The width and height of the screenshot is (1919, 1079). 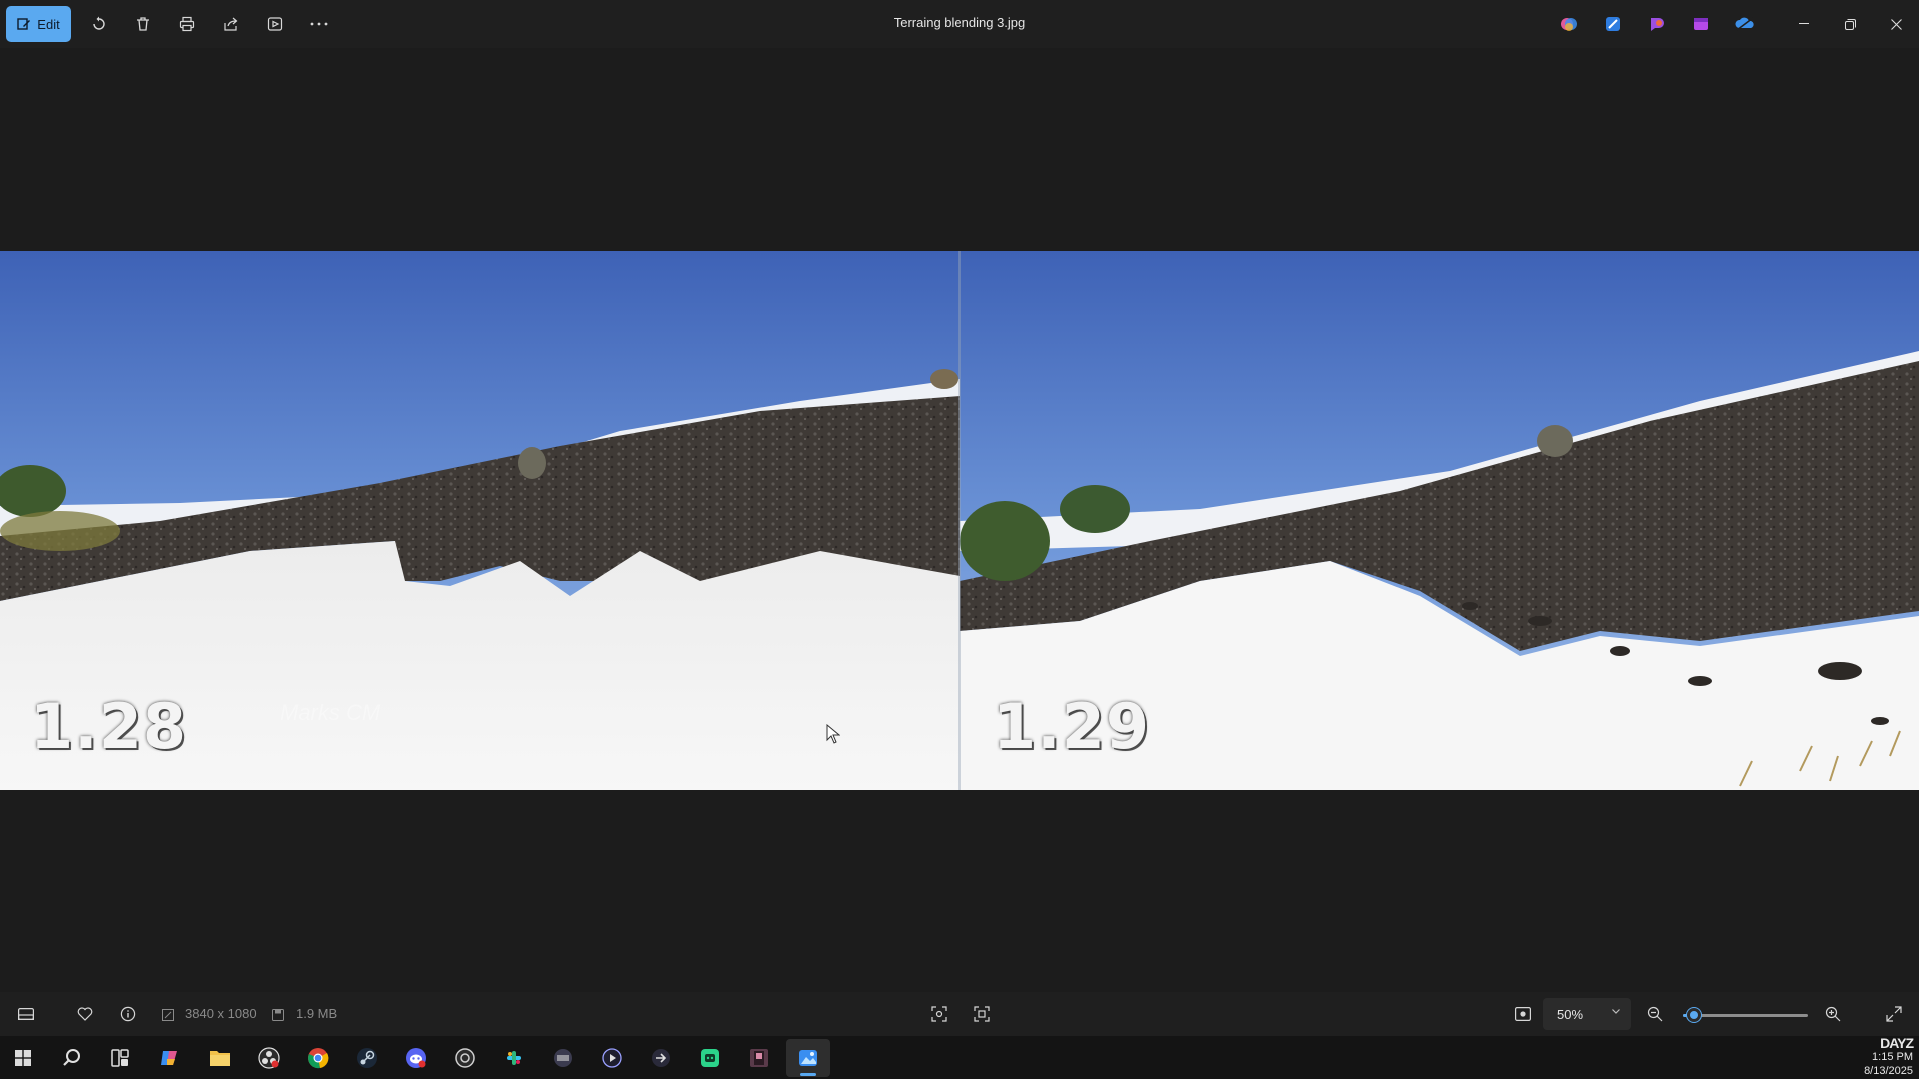 I want to click on chrome-icon, so click(x=318, y=1058).